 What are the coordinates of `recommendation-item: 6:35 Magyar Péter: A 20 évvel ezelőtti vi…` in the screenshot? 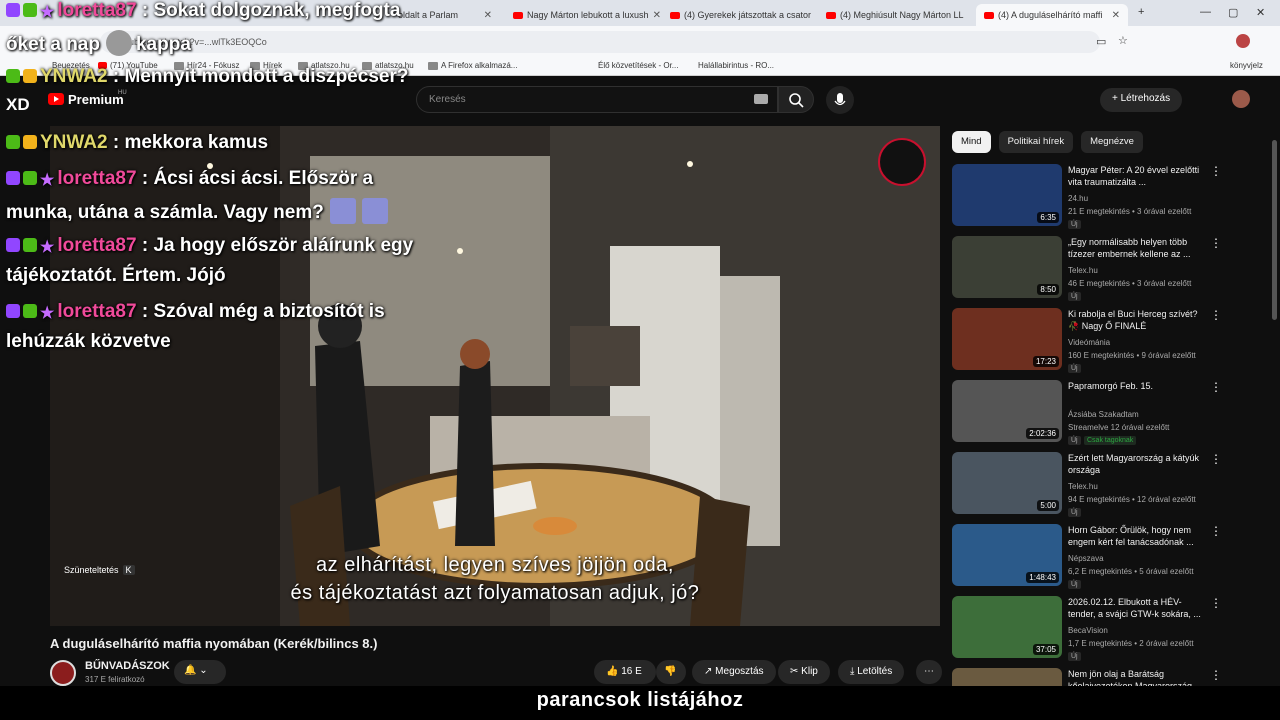 It's located at (1112, 197).